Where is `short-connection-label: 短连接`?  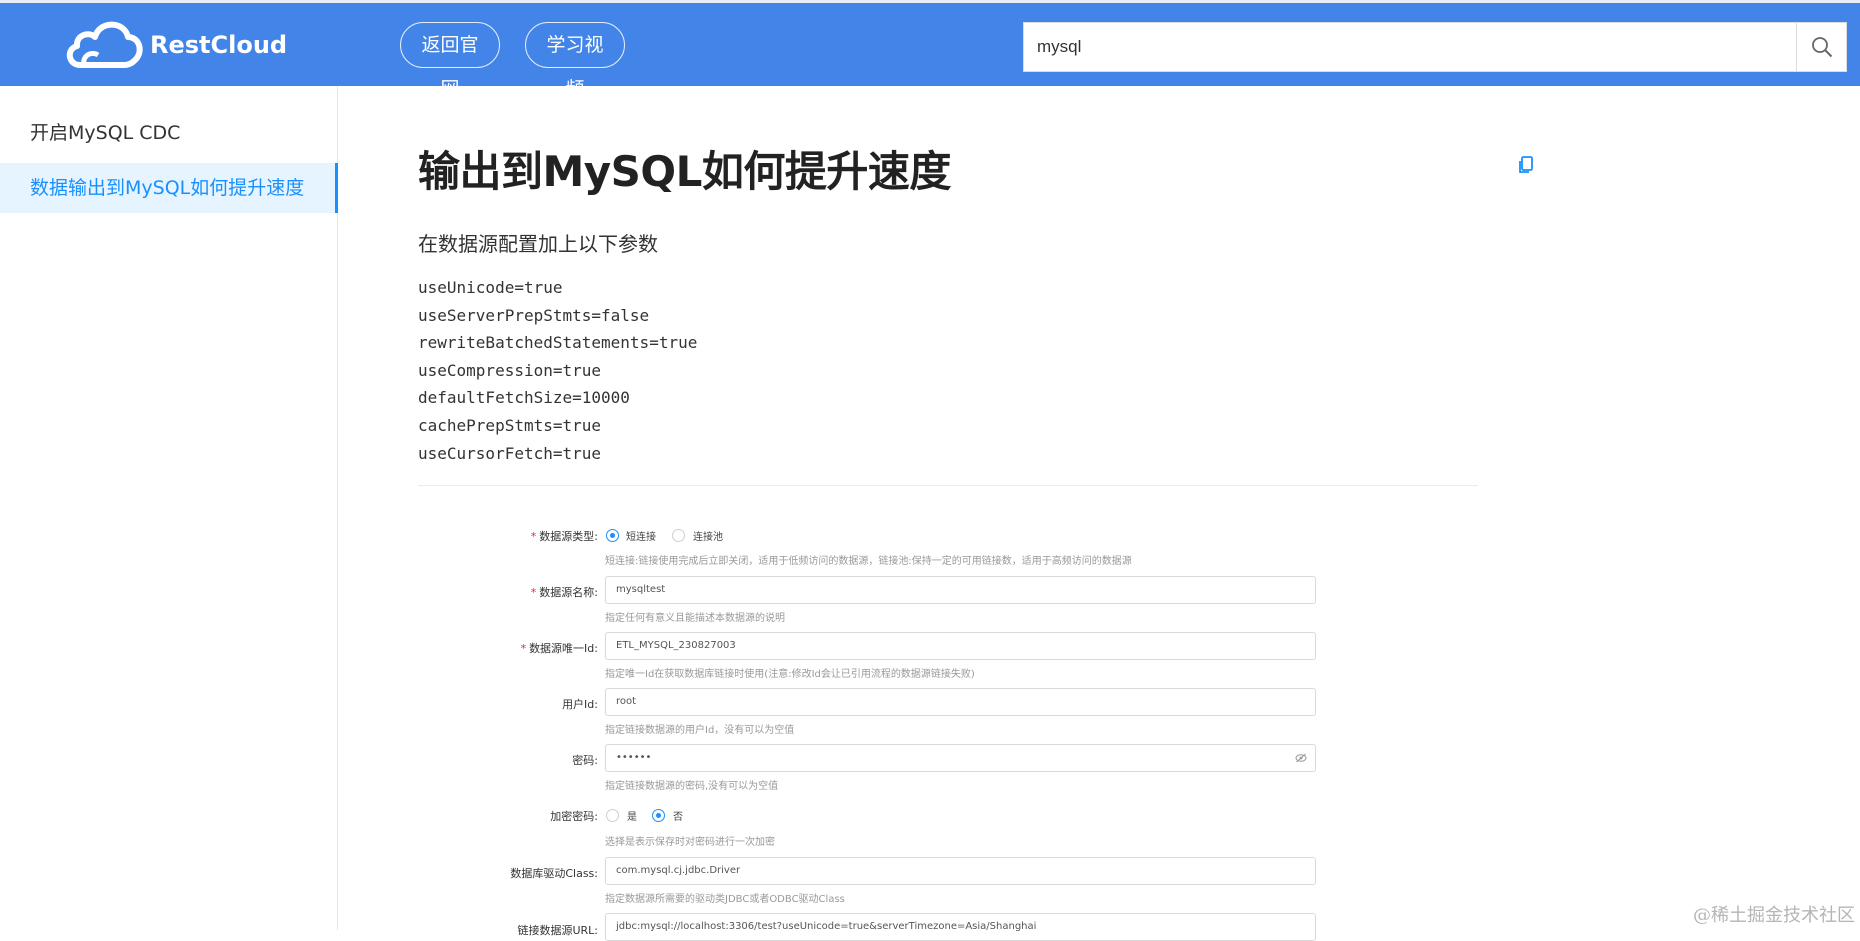
short-connection-label: 短连接 is located at coordinates (641, 537).